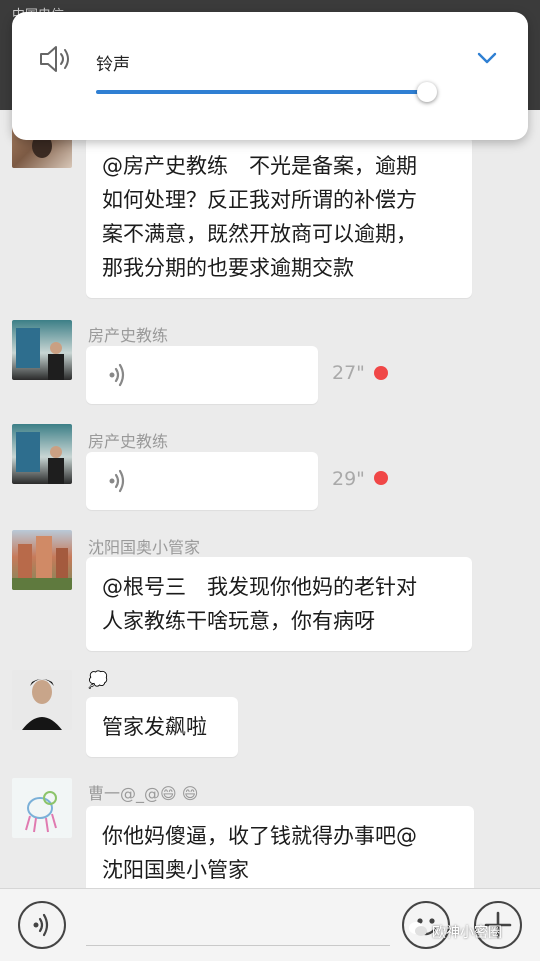 The width and height of the screenshot is (540, 961). I want to click on sender-name: 沈阳国奥小管家, so click(144, 547).